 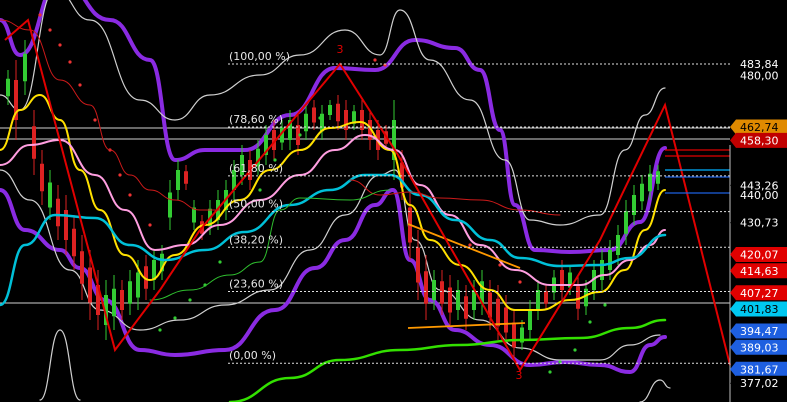 I want to click on fib-level-label: (23,60 %), so click(x=256, y=284).